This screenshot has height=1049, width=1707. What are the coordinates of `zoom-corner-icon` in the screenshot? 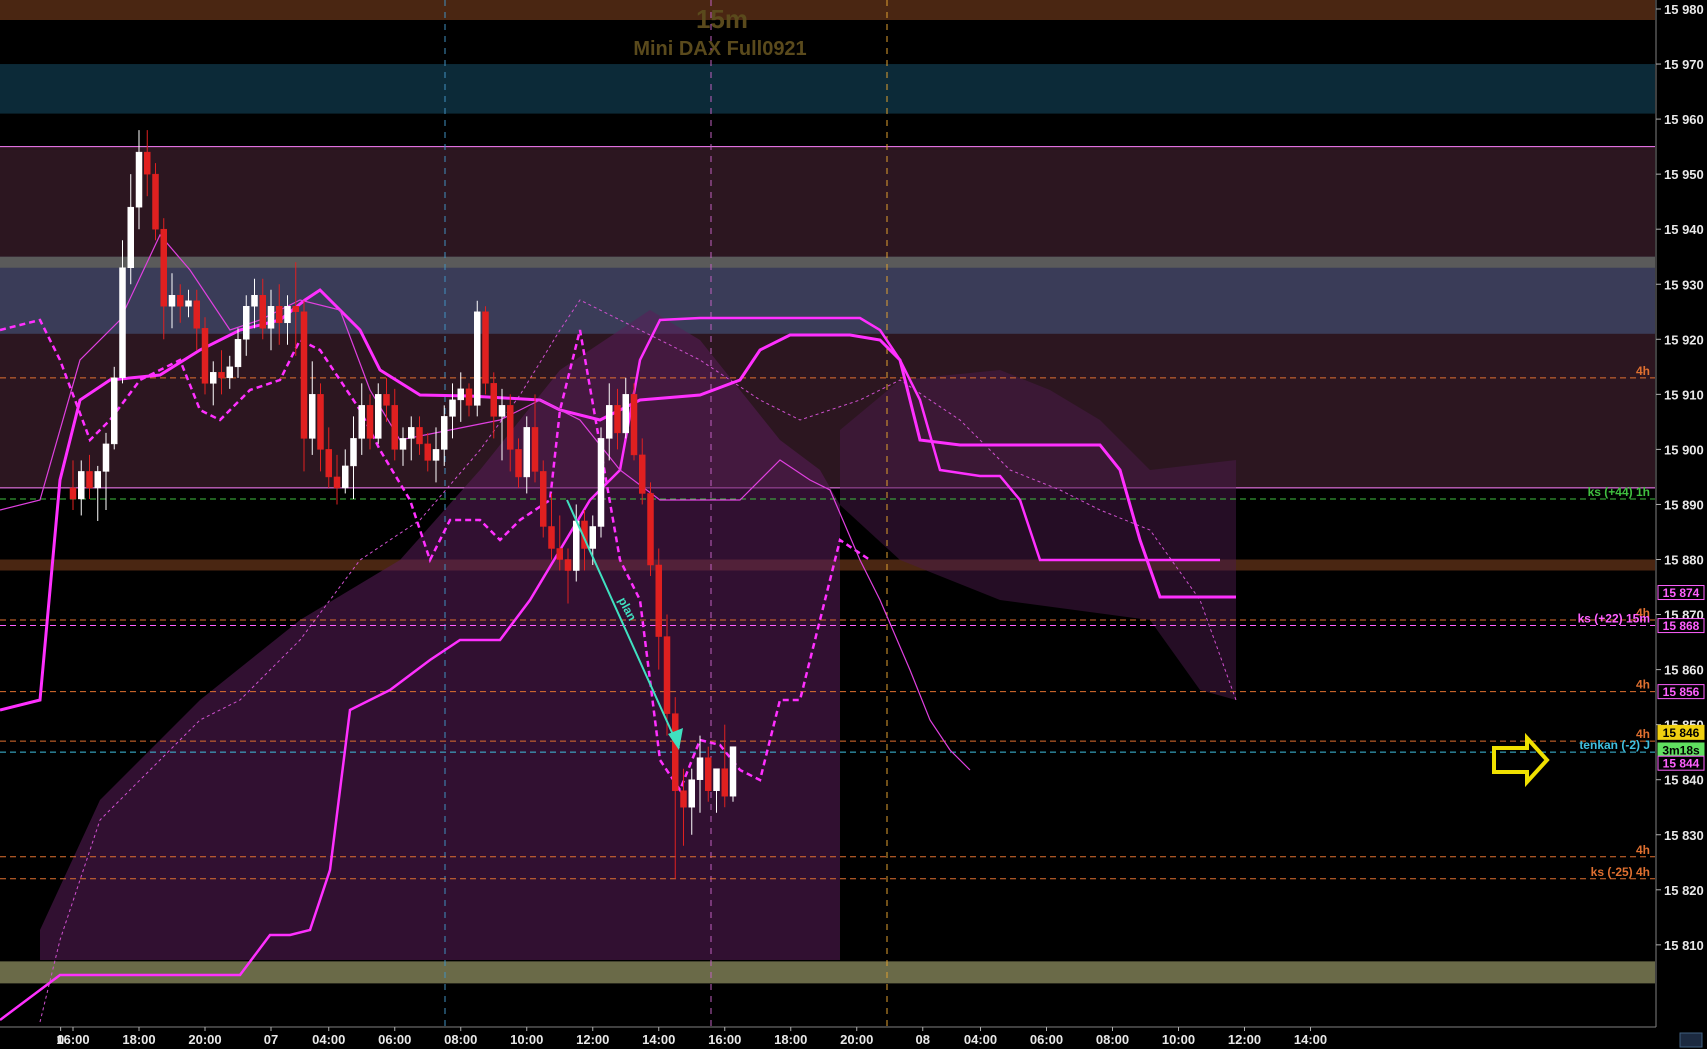 It's located at (1691, 1040).